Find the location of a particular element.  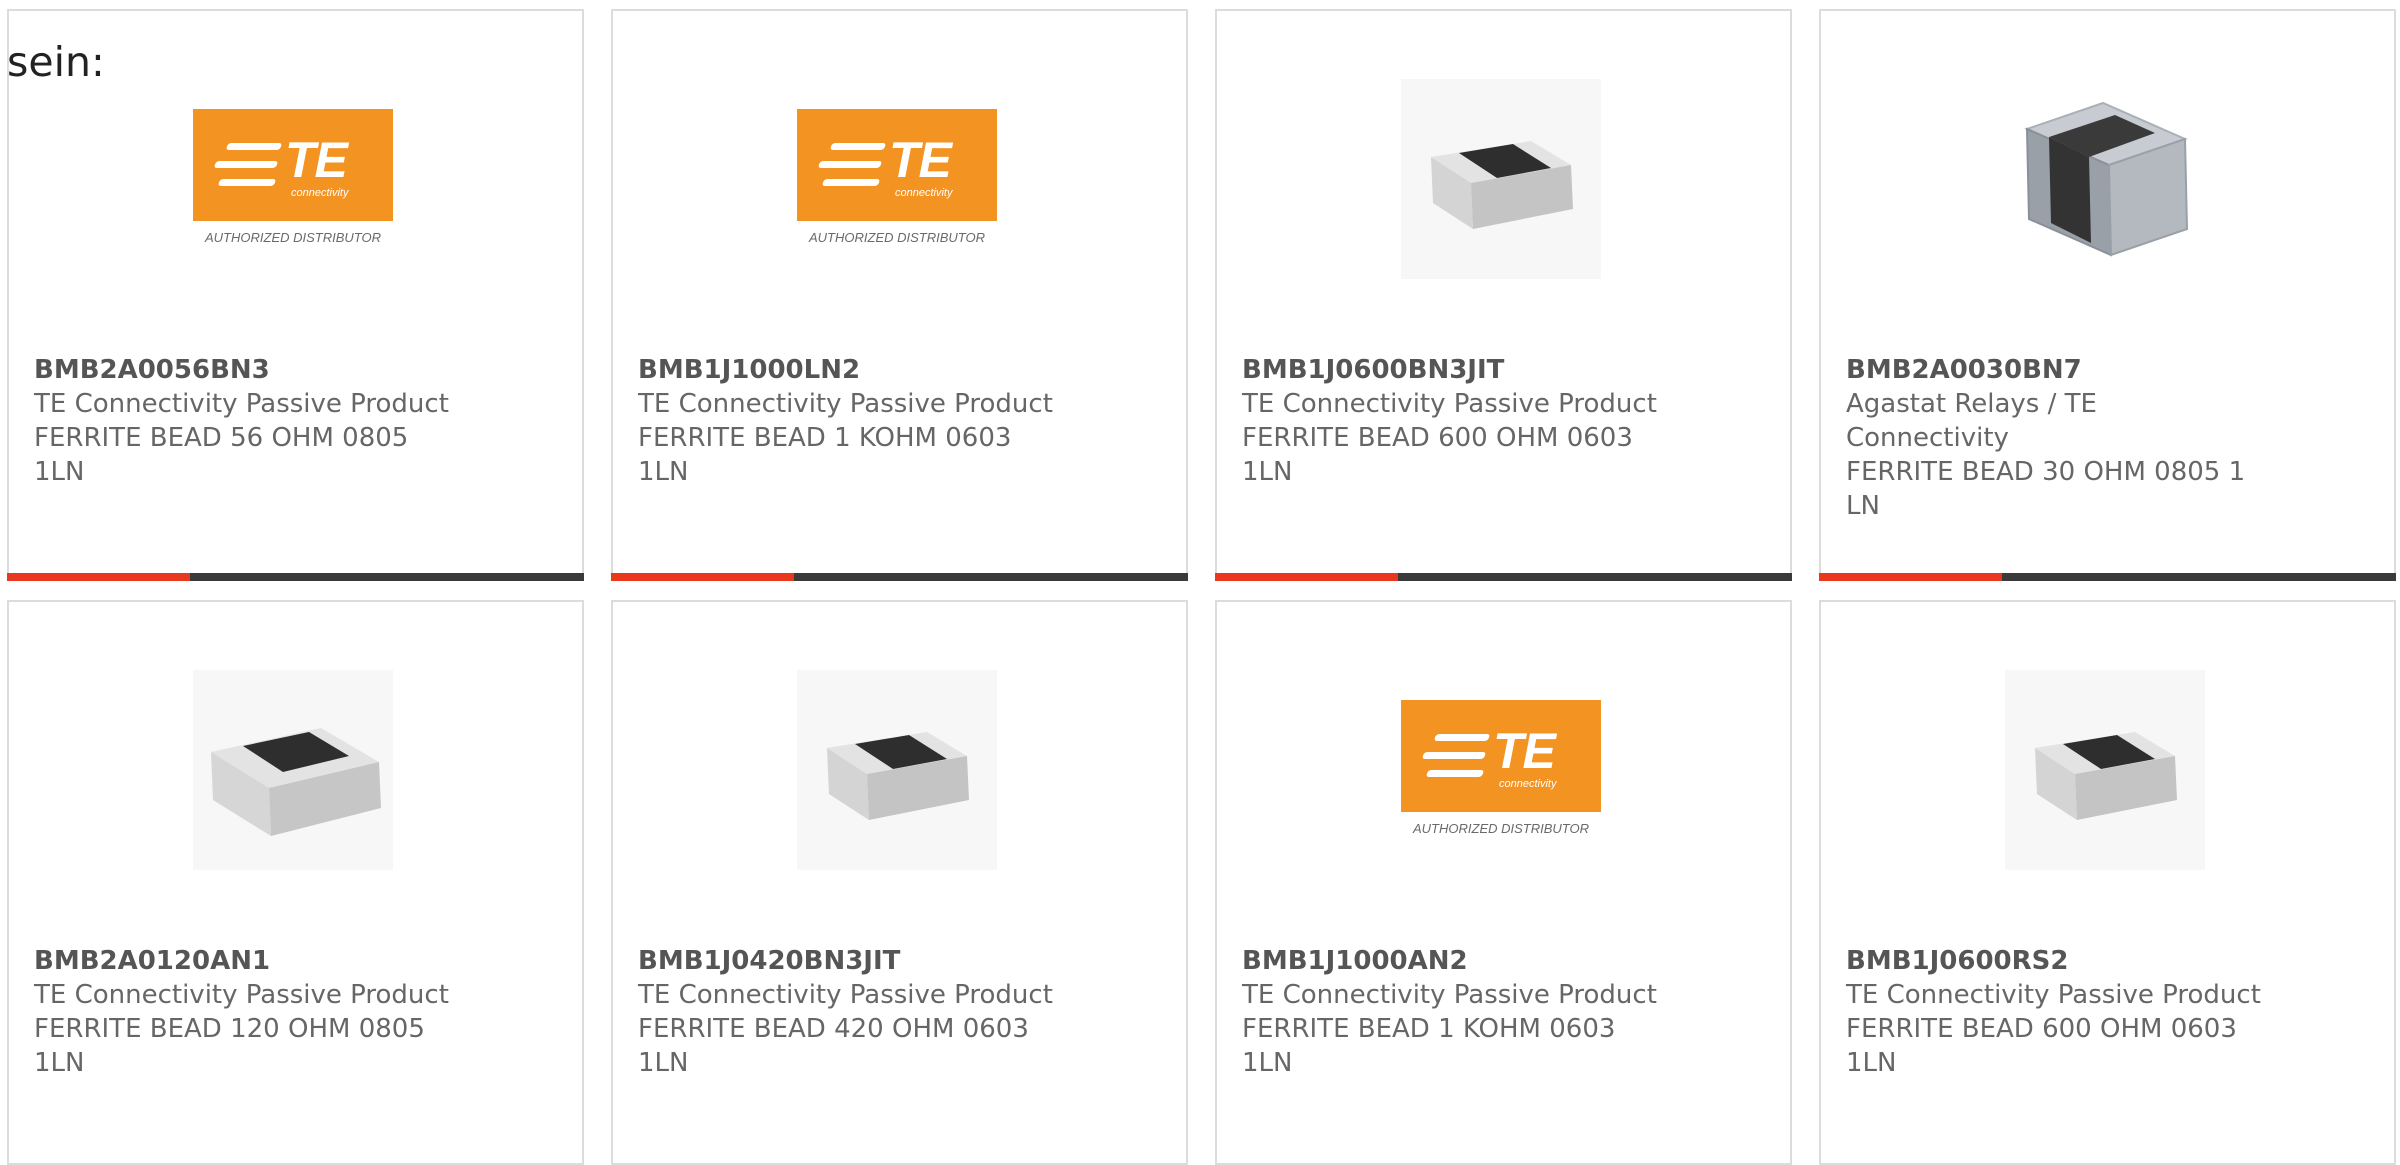

description: FERRITE BEAD 56 OHM 0805 1LN is located at coordinates (221, 455).